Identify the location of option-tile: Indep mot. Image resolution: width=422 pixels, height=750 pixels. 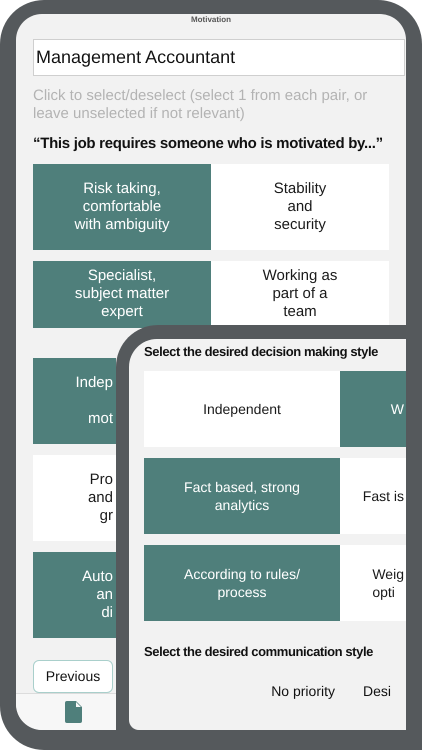
(74, 401).